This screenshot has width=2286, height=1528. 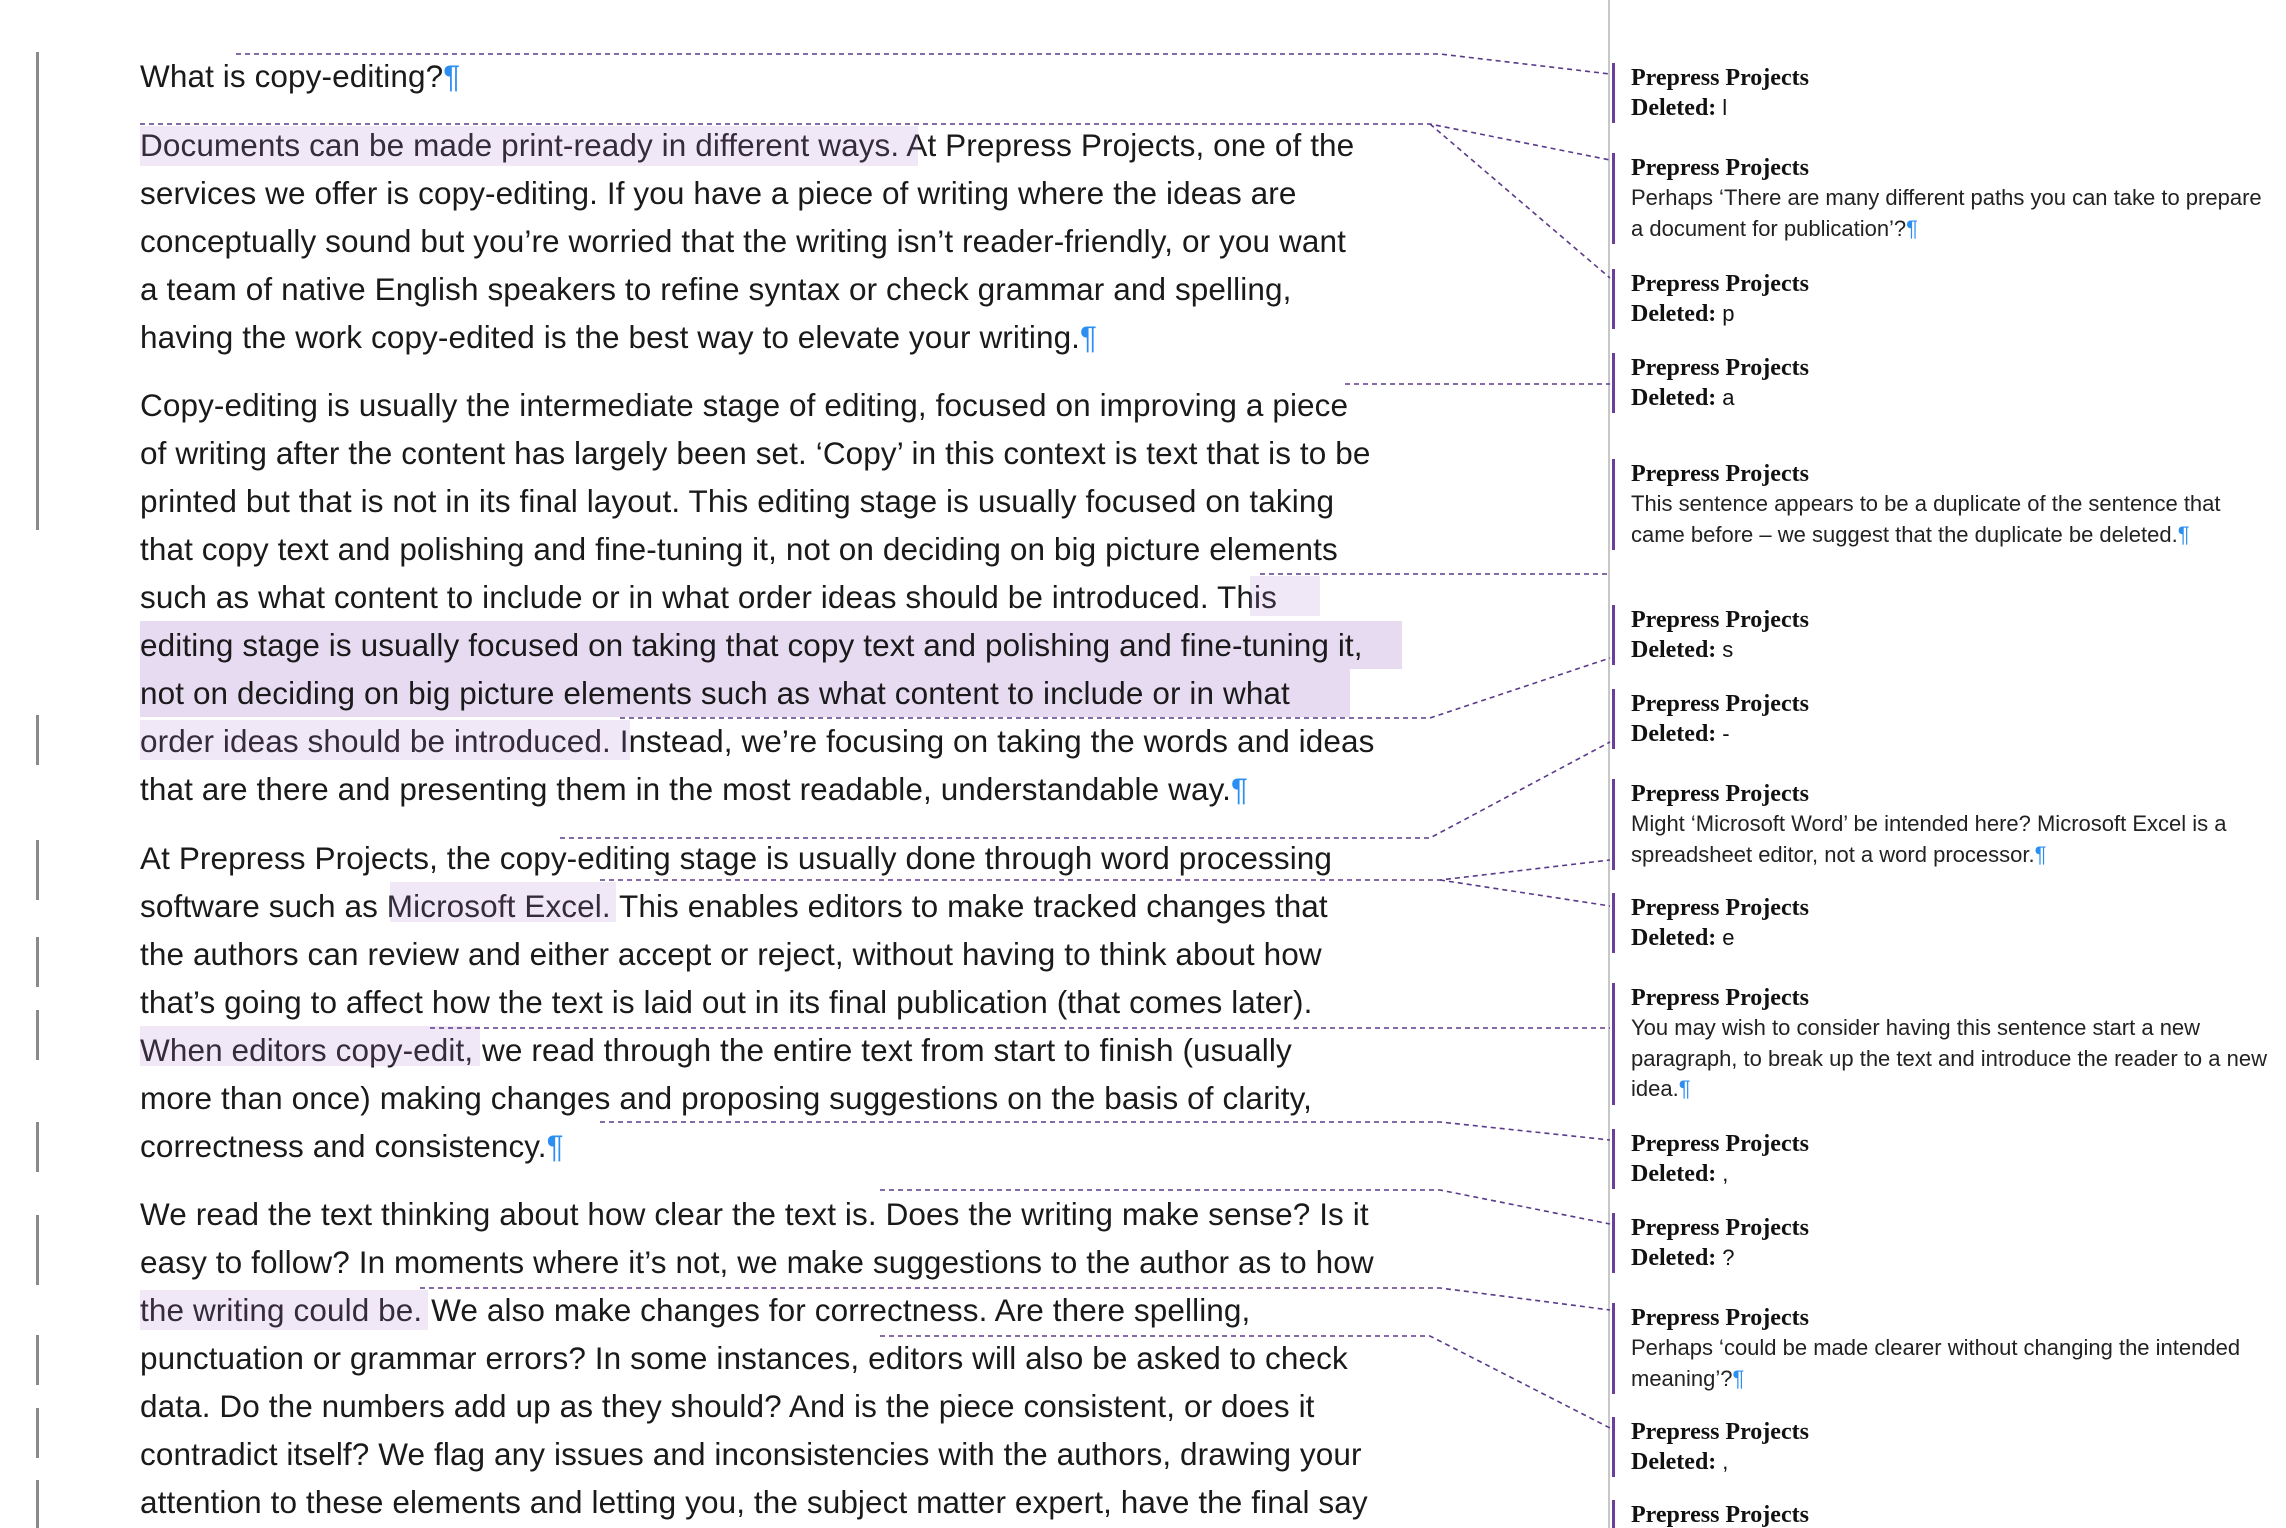 I want to click on text-line: correctness and consistency.¶, so click(x=785, y=1146).